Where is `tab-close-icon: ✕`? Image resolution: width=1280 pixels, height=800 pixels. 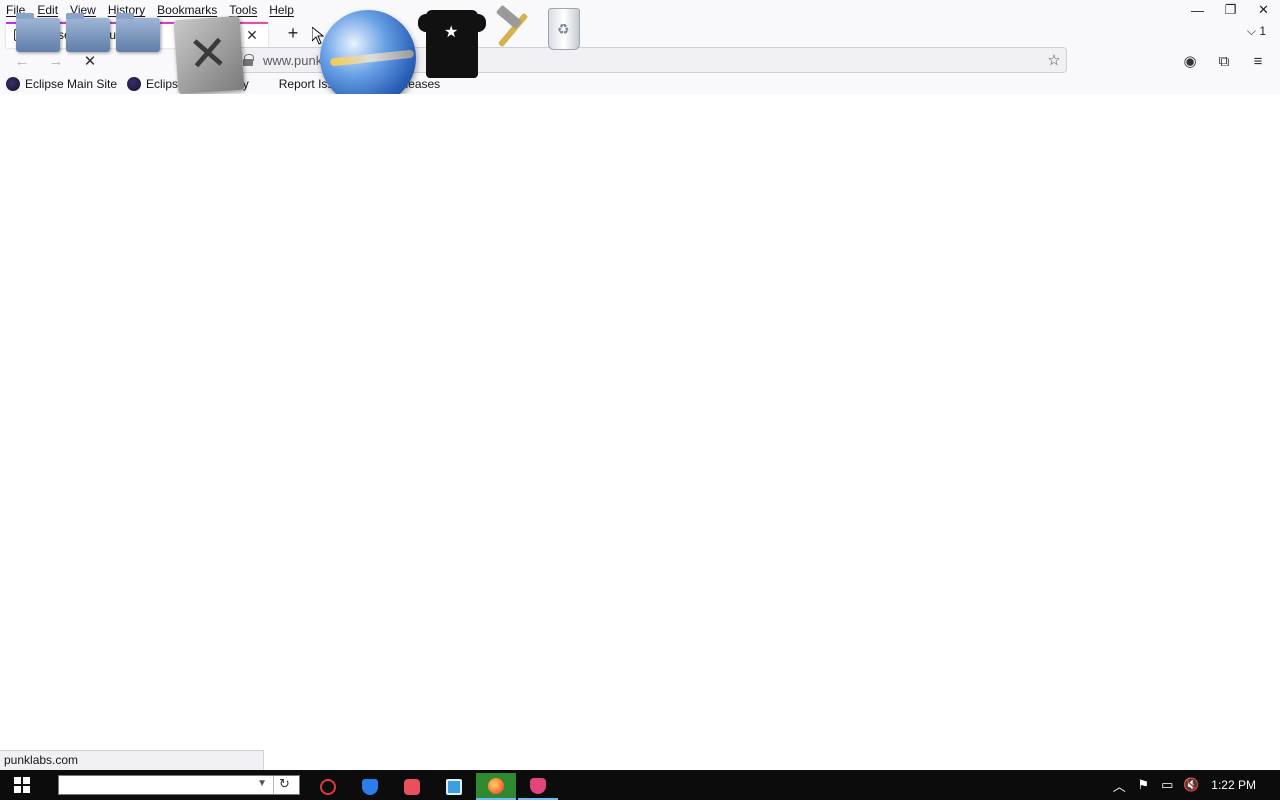
tab-close-icon: ✕ is located at coordinates (252, 35).